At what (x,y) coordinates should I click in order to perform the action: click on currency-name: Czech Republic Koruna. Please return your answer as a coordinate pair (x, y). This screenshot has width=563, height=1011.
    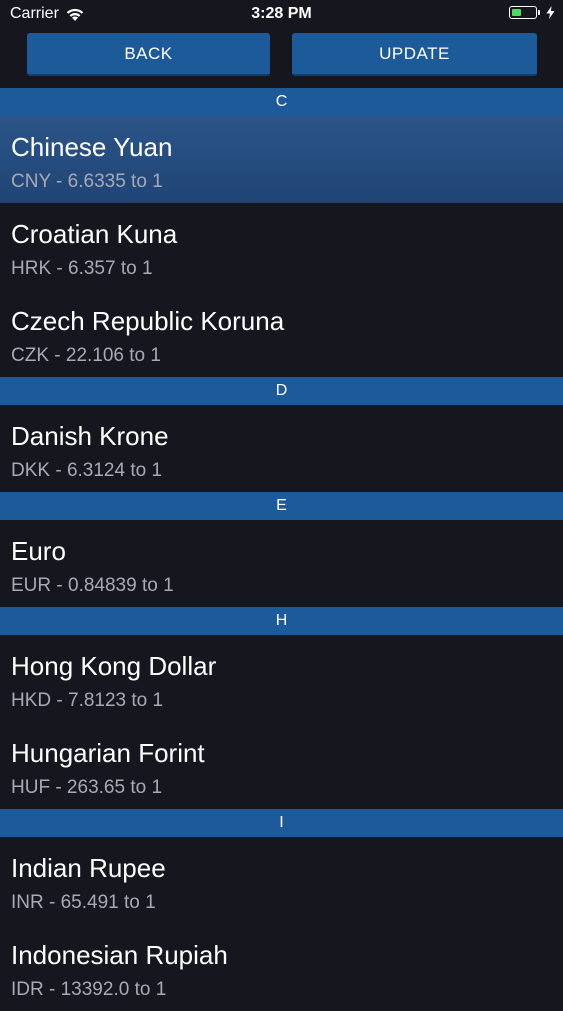
    Looking at the image, I should click on (148, 321).